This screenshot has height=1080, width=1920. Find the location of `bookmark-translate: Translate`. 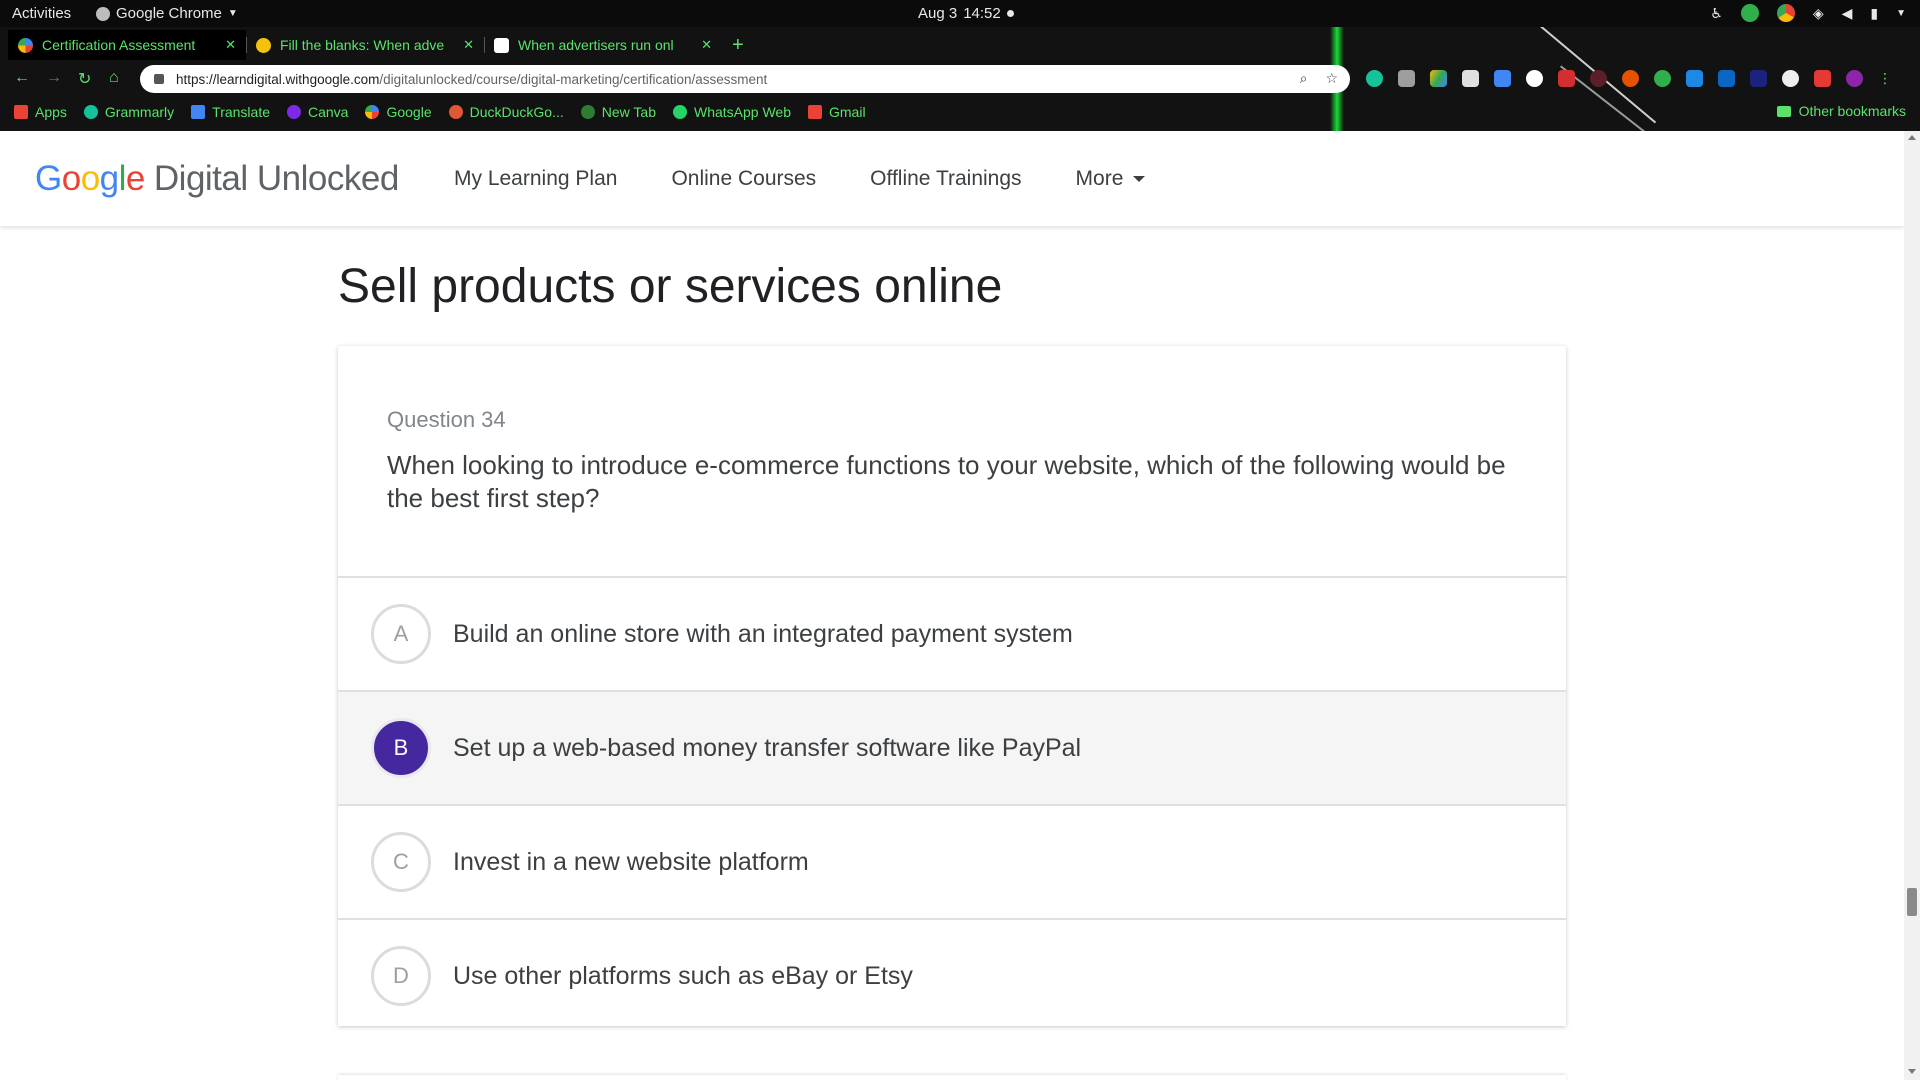

bookmark-translate: Translate is located at coordinates (230, 112).